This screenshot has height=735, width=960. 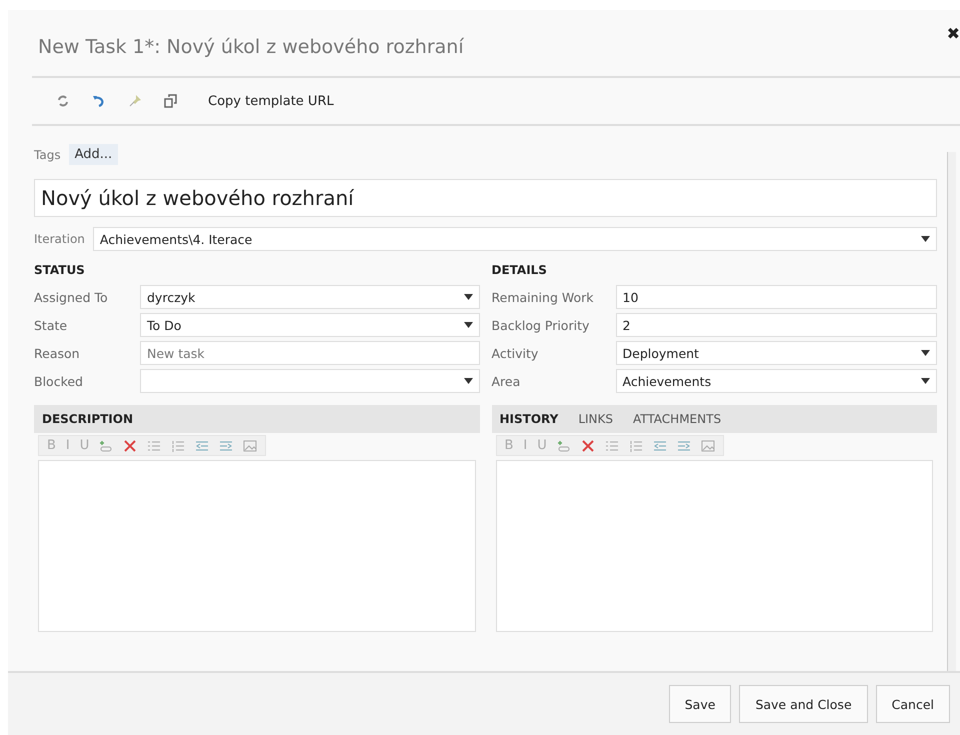 What do you see at coordinates (99, 101) in the screenshot?
I see `undo-icon` at bounding box center [99, 101].